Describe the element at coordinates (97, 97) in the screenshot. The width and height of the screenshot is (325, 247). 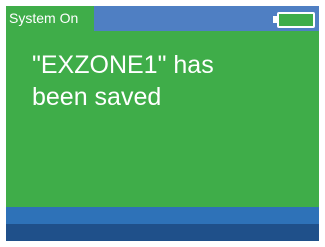
I see `message-line-2: been saved` at that location.